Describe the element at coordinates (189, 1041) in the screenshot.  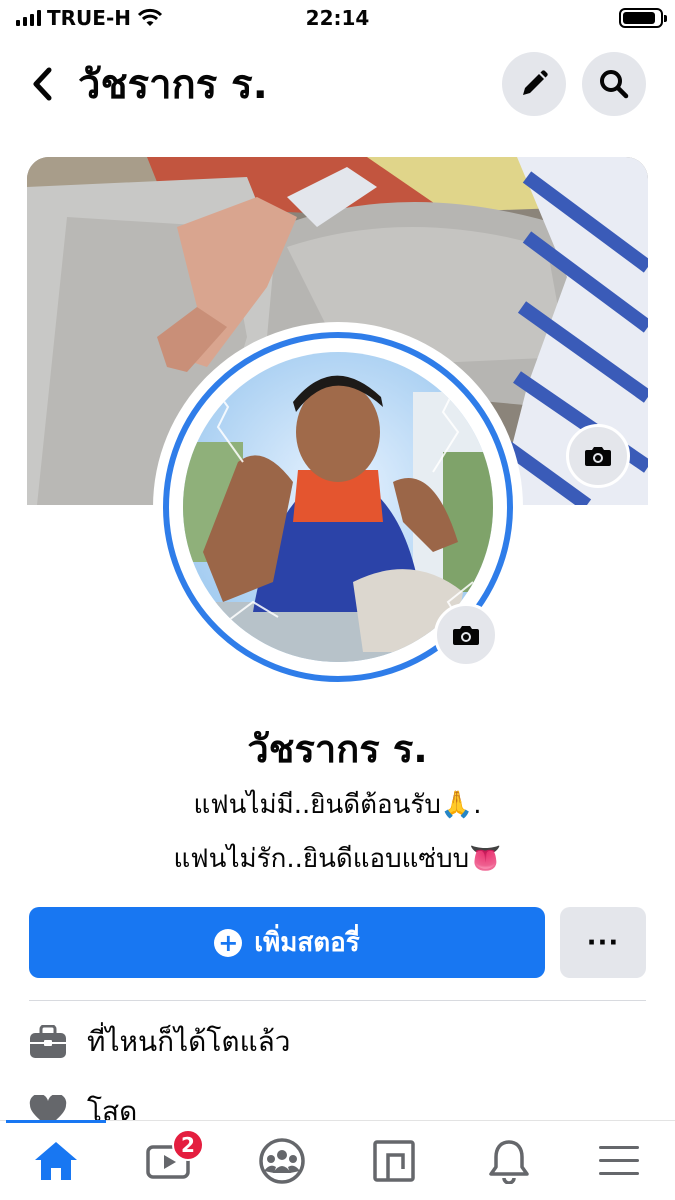
I see `workplace-text: ที่ไหนก็ได้โตแล้ว` at that location.